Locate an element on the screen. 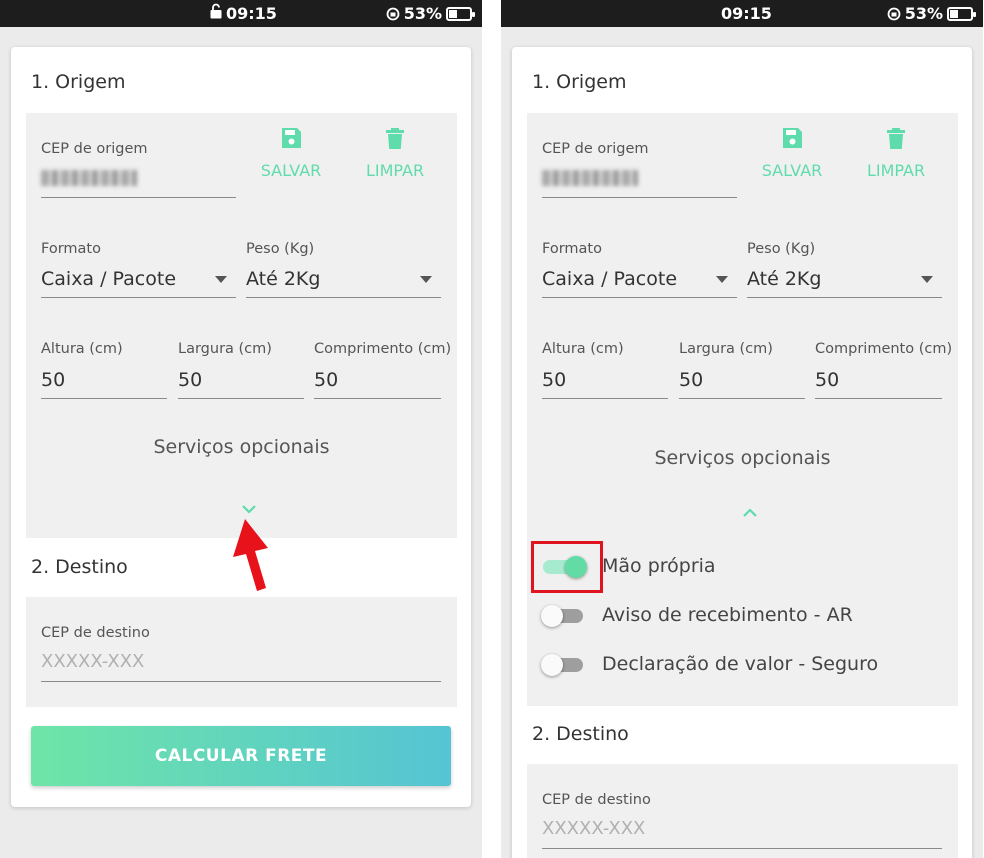 The width and height of the screenshot is (984, 858). chevron-down-icon is located at coordinates (249, 509).